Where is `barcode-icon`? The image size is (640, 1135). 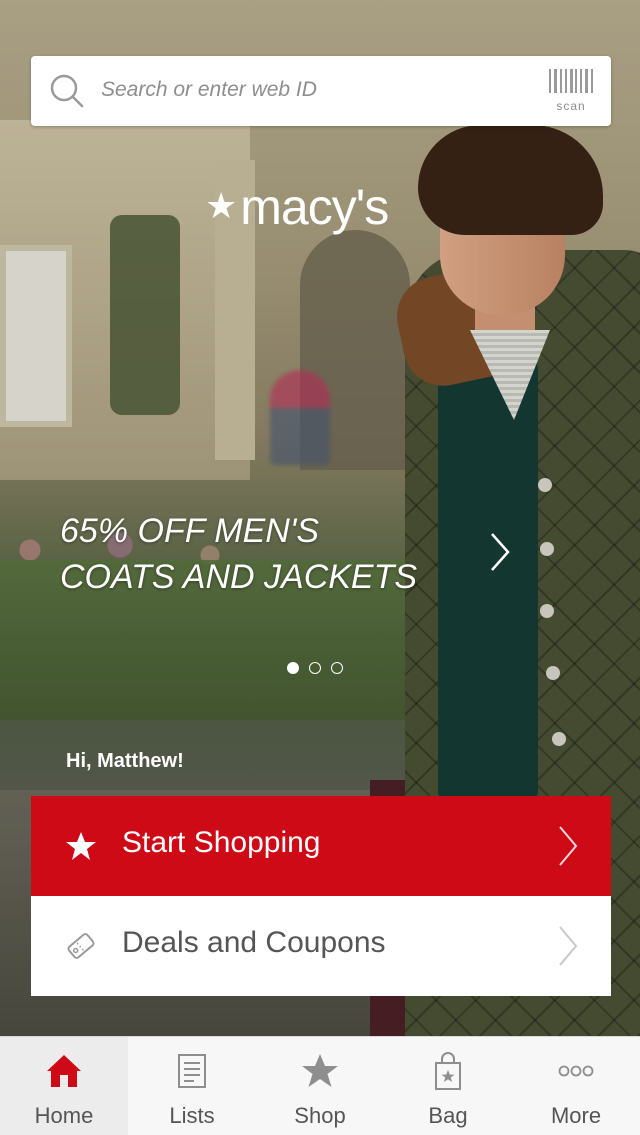
barcode-icon is located at coordinates (571, 84).